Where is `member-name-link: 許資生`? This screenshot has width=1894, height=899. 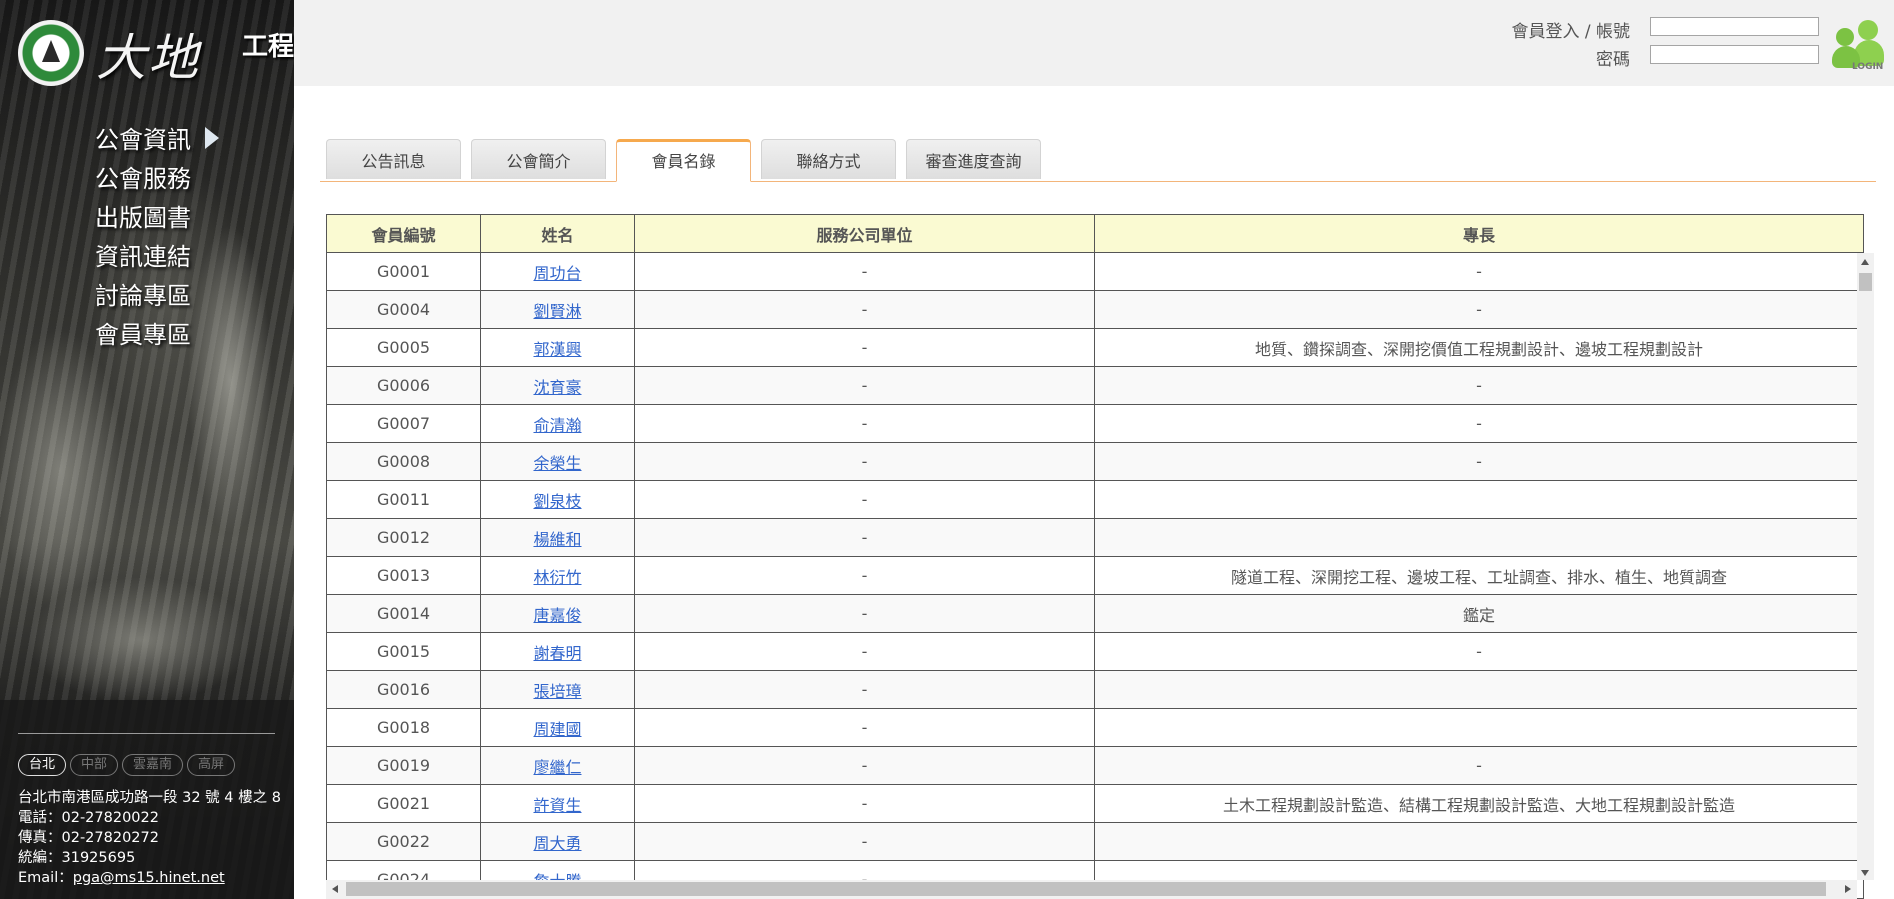 member-name-link: 許資生 is located at coordinates (557, 805).